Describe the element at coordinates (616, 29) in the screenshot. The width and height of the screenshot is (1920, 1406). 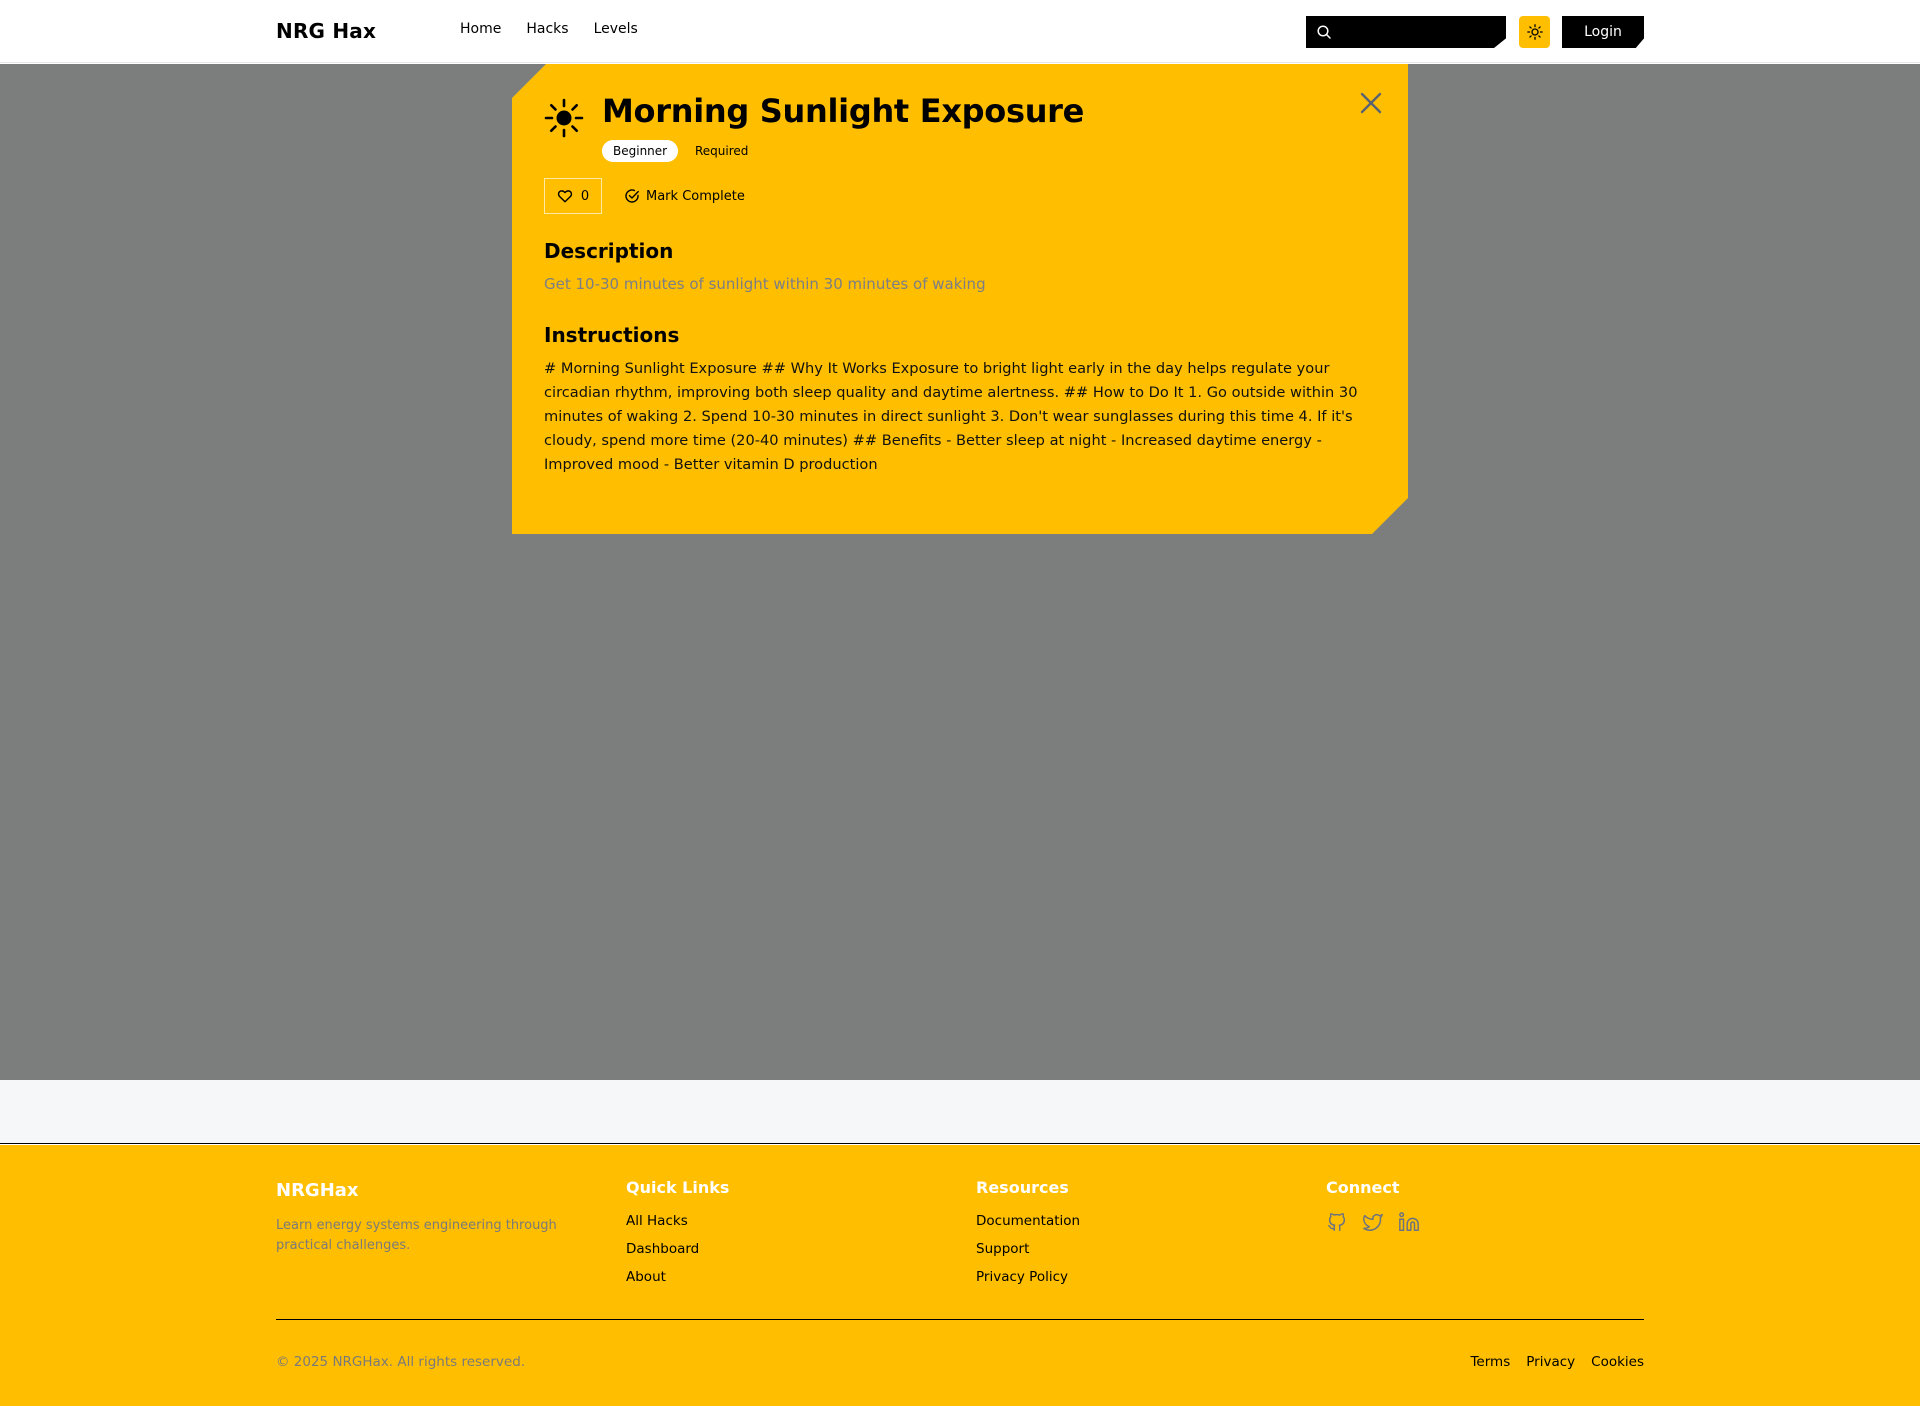
I see `nav-levels: Levels` at that location.